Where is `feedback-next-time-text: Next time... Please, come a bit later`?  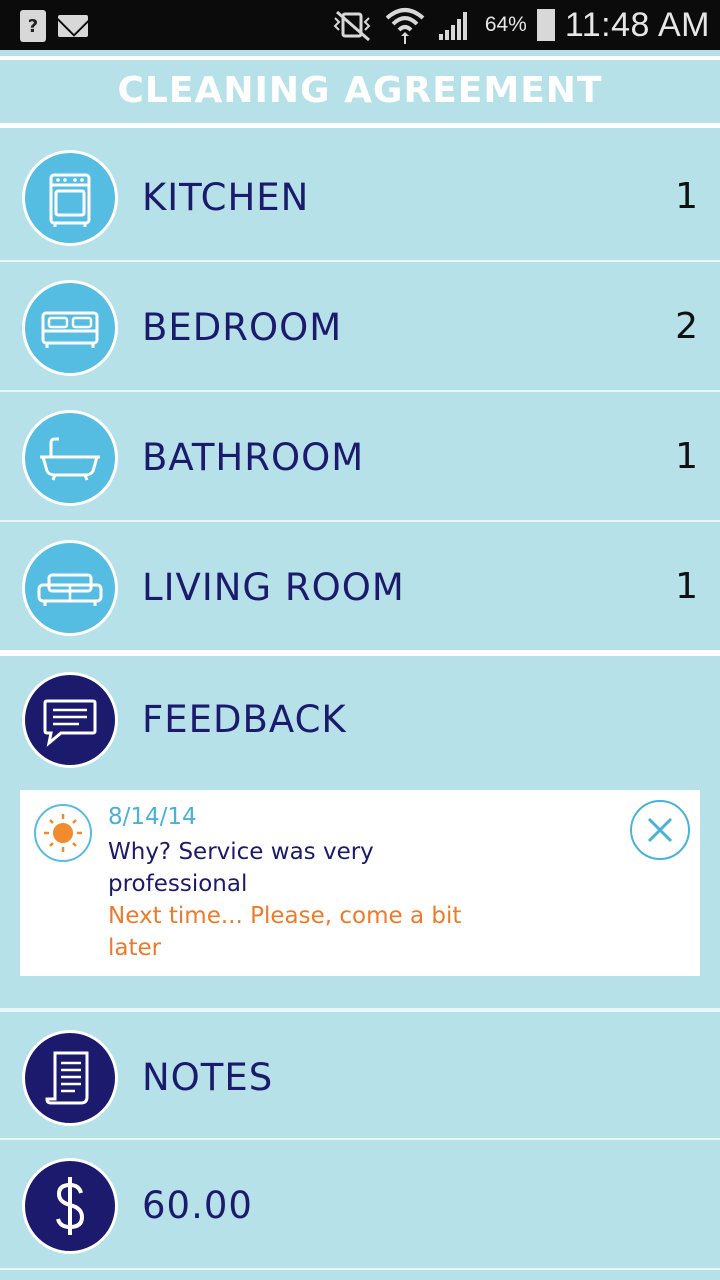 feedback-next-time-text: Next time... Please, come a bit later is located at coordinates (285, 932).